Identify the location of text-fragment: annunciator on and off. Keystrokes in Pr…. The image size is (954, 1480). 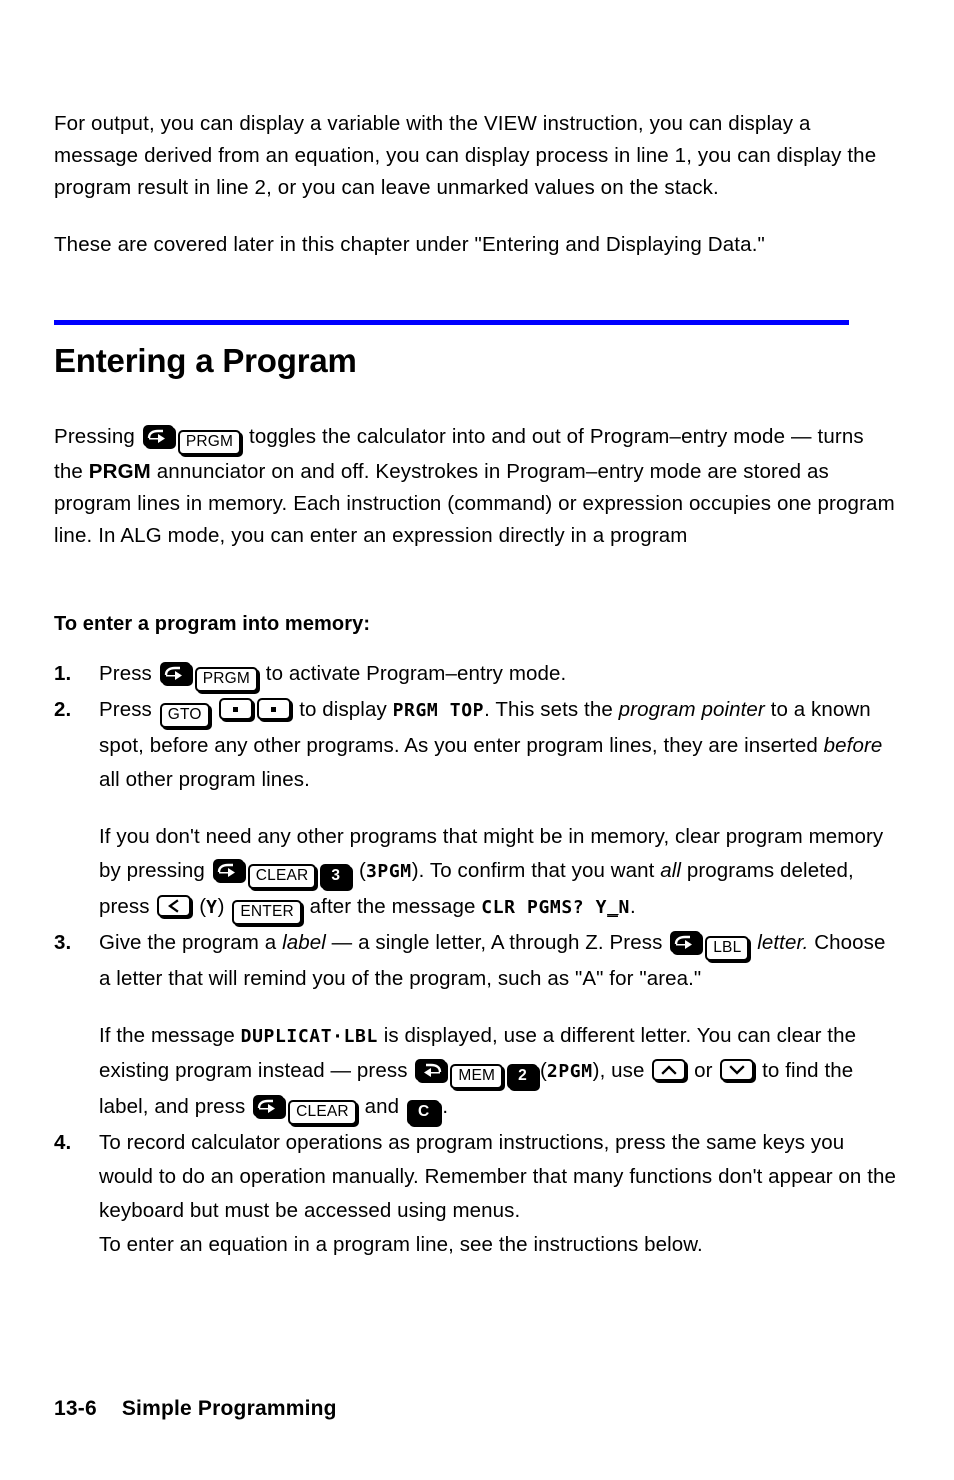
(474, 503).